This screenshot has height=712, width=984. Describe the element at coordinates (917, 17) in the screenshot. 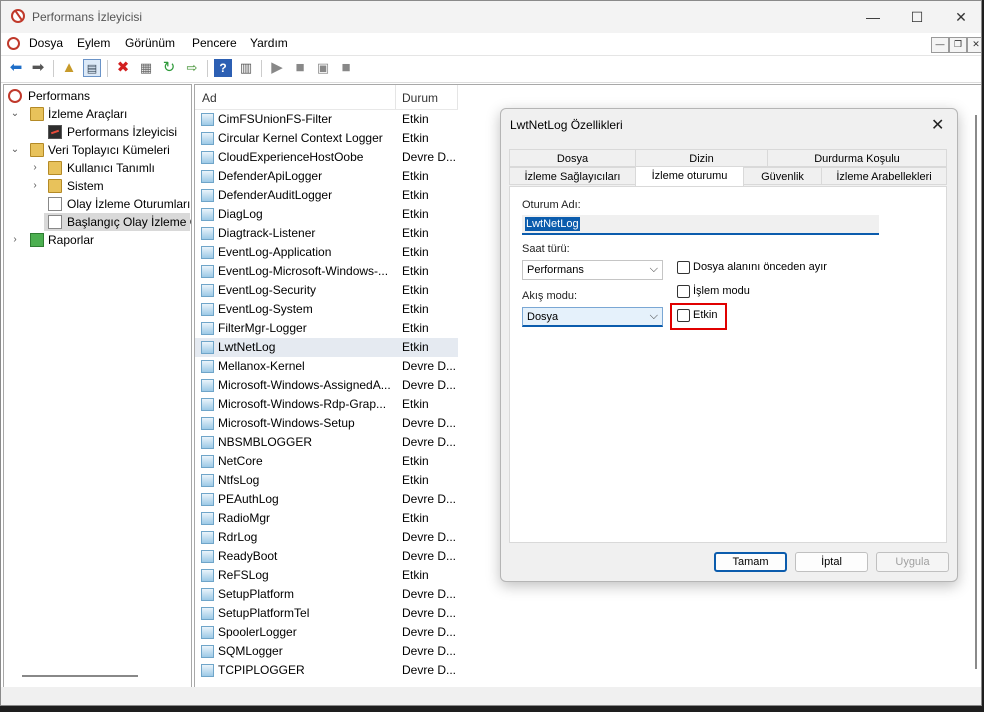

I see `maximize-button: ☐` at that location.